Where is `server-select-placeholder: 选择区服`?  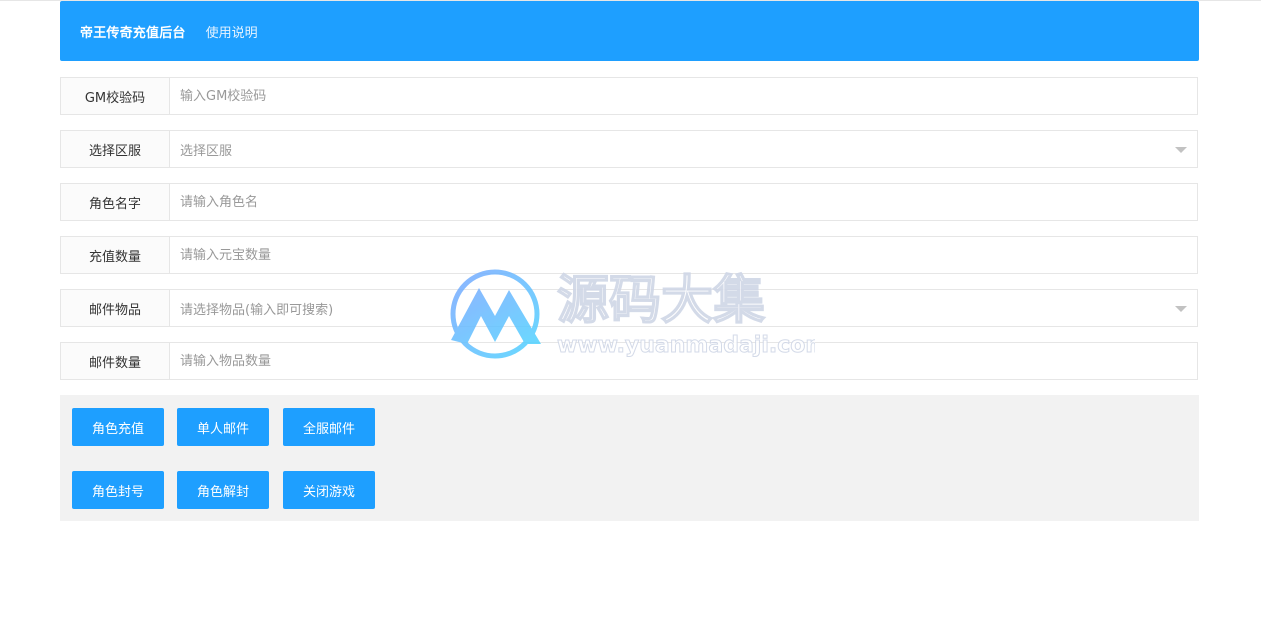
server-select-placeholder: 选择区服 is located at coordinates (206, 151).